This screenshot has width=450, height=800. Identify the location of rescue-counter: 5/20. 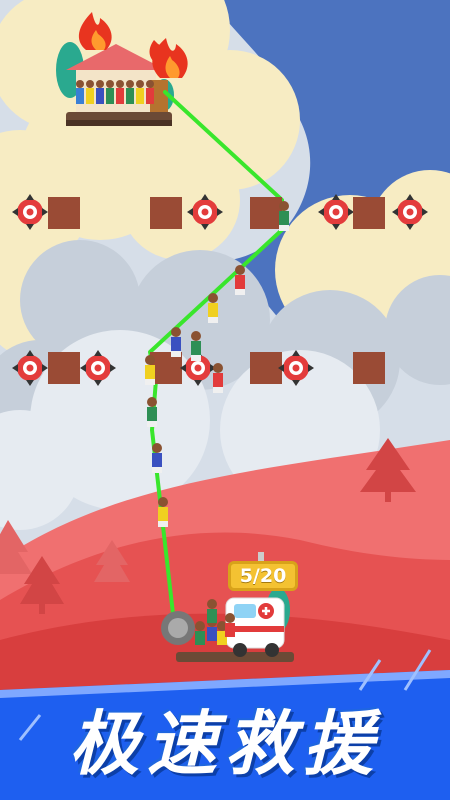
(263, 576).